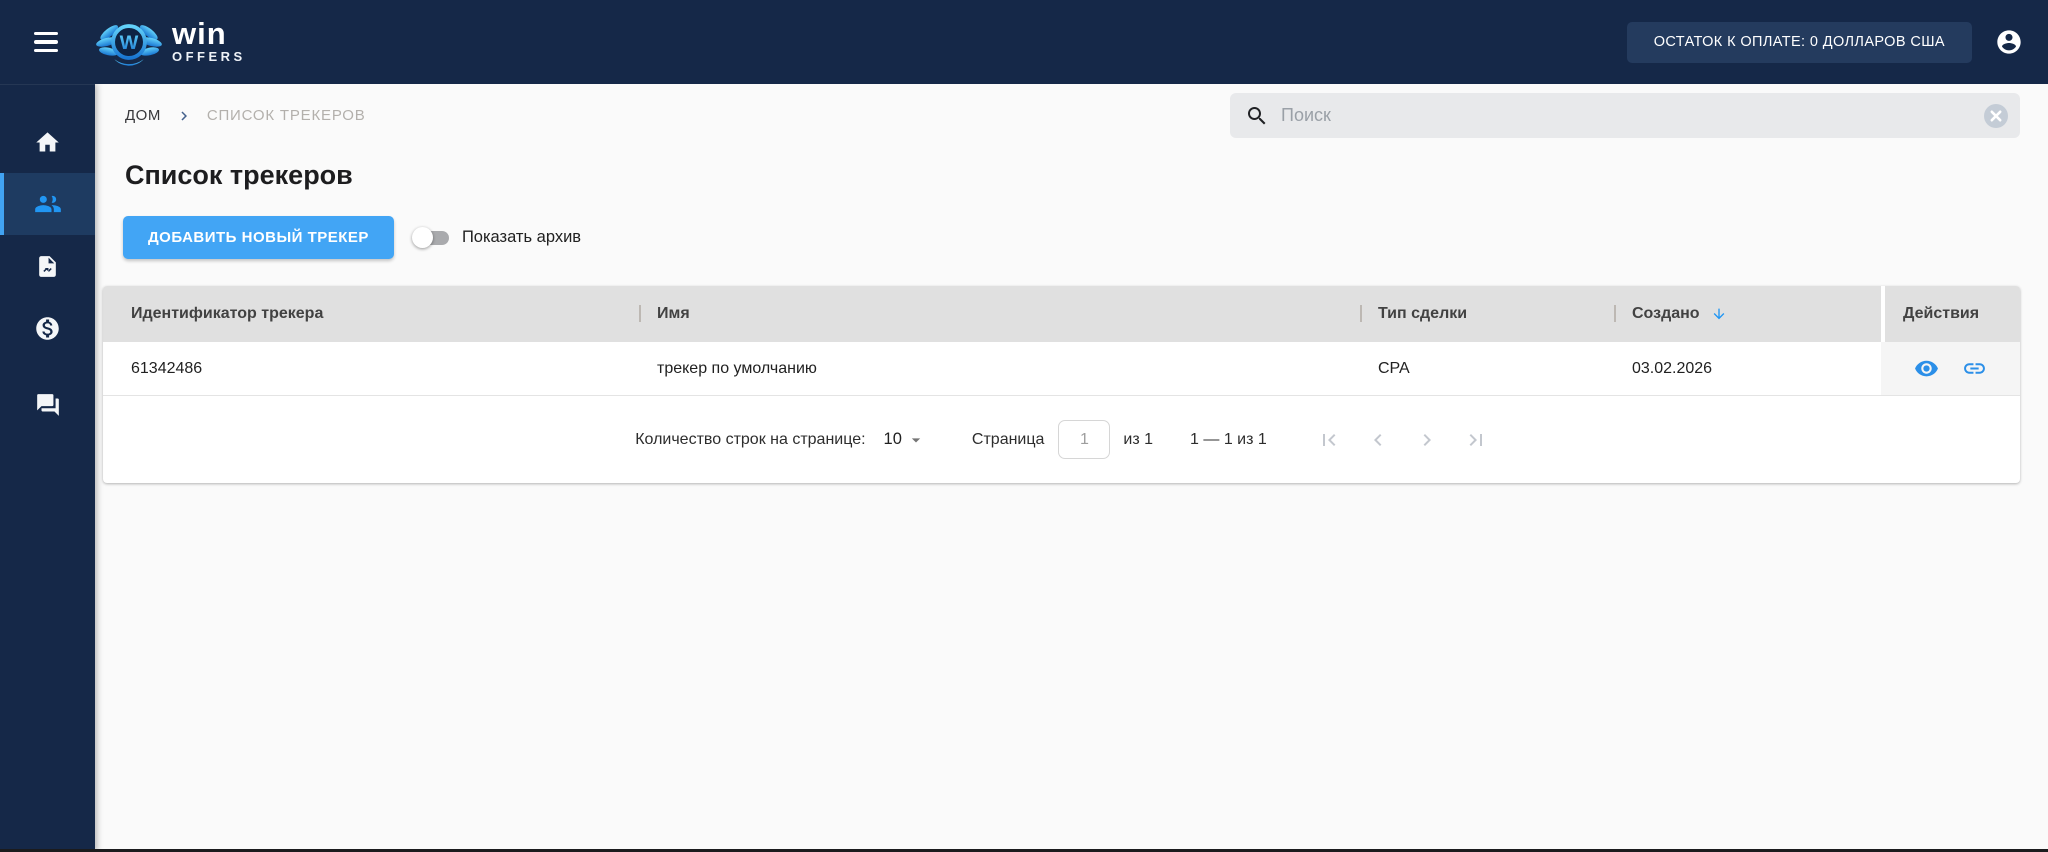  I want to click on chevron-right-icon, so click(184, 116).